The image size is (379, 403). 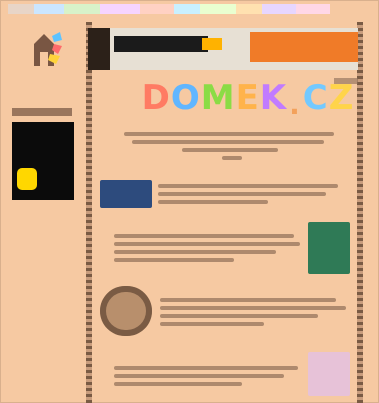 What do you see at coordinates (185, 98) in the screenshot?
I see `site-title-letter: O` at bounding box center [185, 98].